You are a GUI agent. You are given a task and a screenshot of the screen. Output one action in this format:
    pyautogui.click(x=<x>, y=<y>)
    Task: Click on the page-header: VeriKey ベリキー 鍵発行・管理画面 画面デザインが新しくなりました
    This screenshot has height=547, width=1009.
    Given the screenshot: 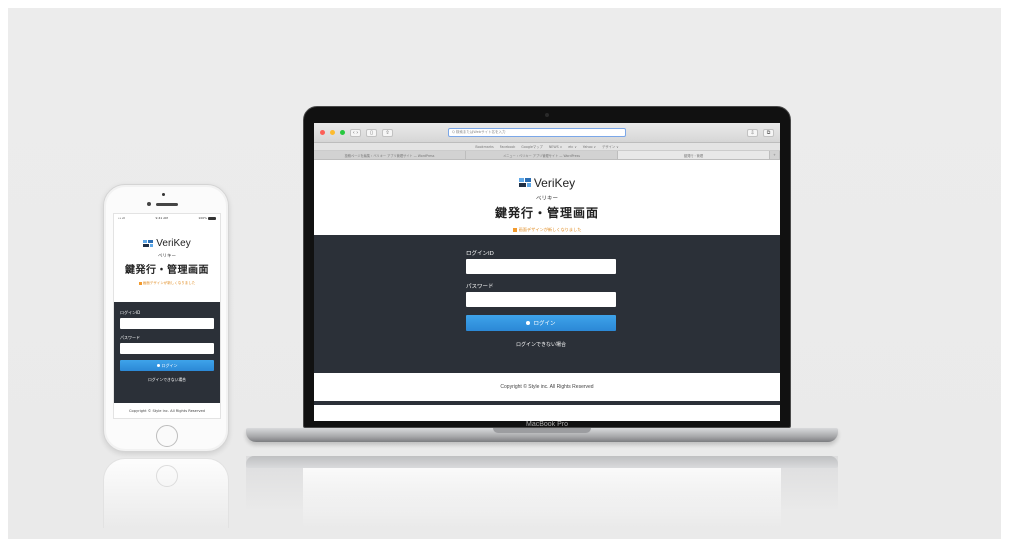 What is the action you would take?
    pyautogui.click(x=547, y=197)
    